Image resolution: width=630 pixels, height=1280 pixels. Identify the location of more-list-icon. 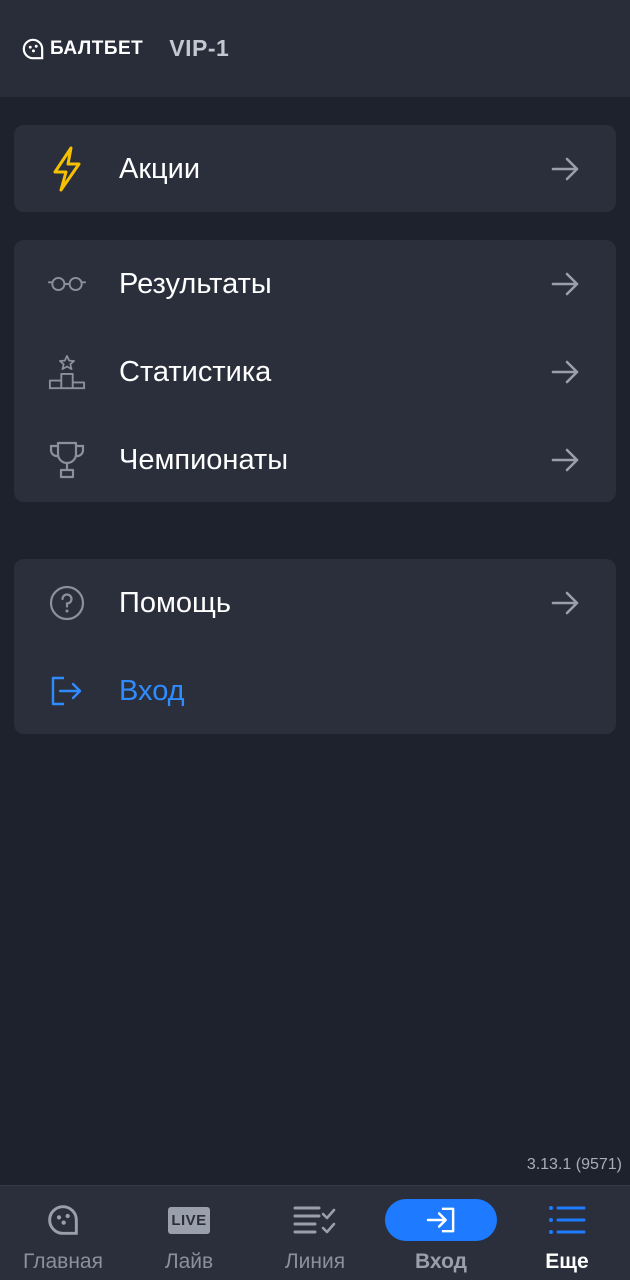
(567, 1220).